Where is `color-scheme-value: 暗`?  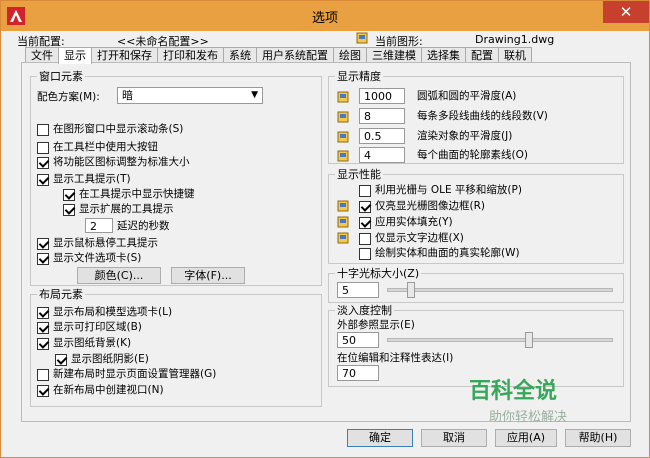
color-scheme-value: 暗 is located at coordinates (127, 95).